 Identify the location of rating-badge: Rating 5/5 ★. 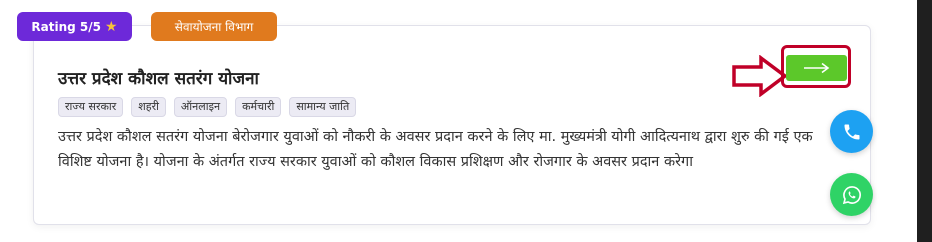
(74, 26).